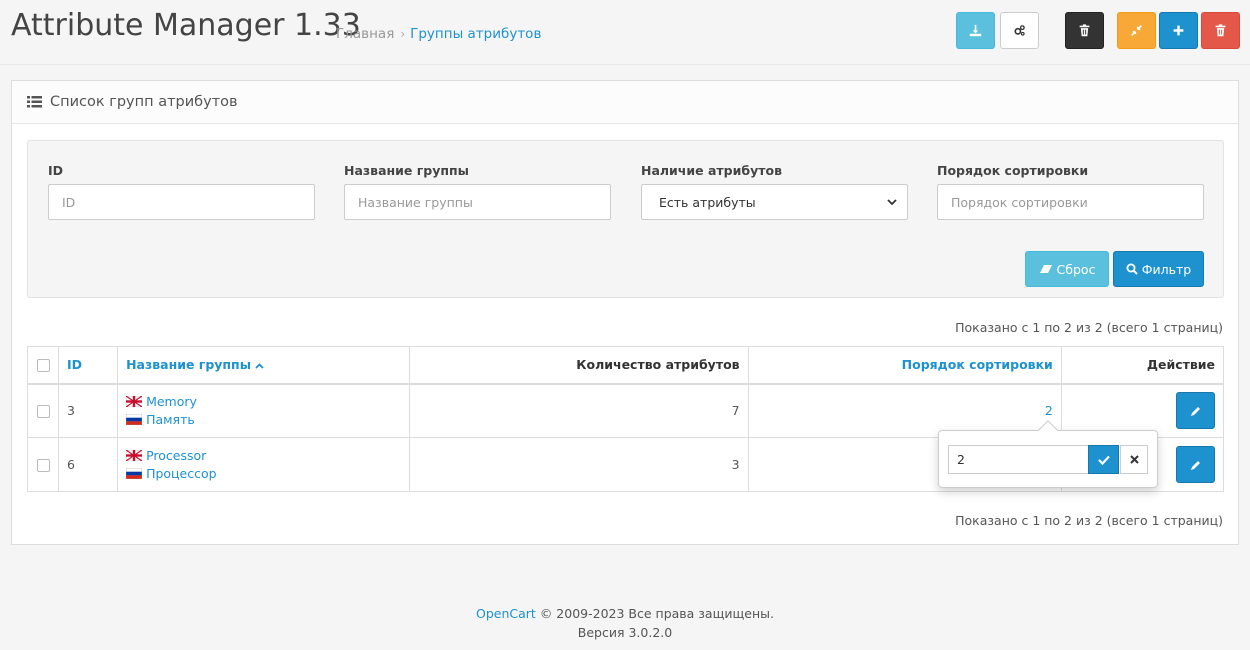 The image size is (1250, 650). I want to click on column-count: Количество атрибутов, so click(579, 365).